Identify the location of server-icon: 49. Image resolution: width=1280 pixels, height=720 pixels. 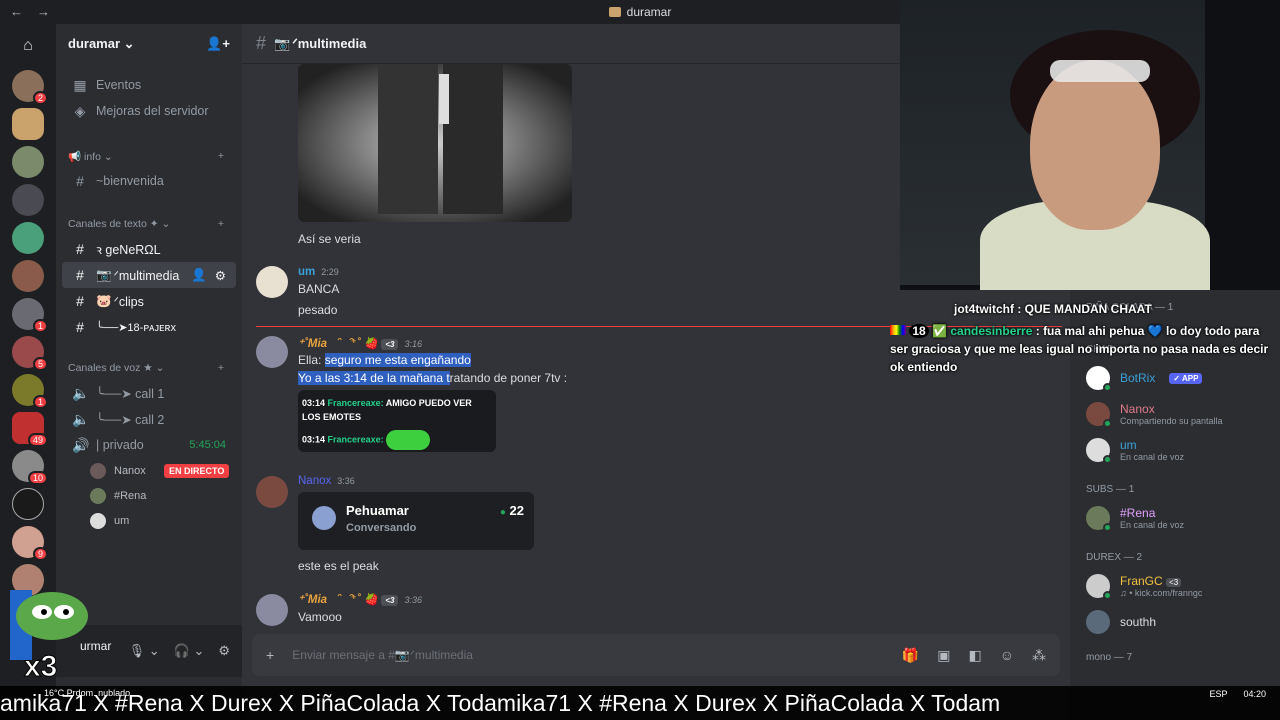
(30, 429).